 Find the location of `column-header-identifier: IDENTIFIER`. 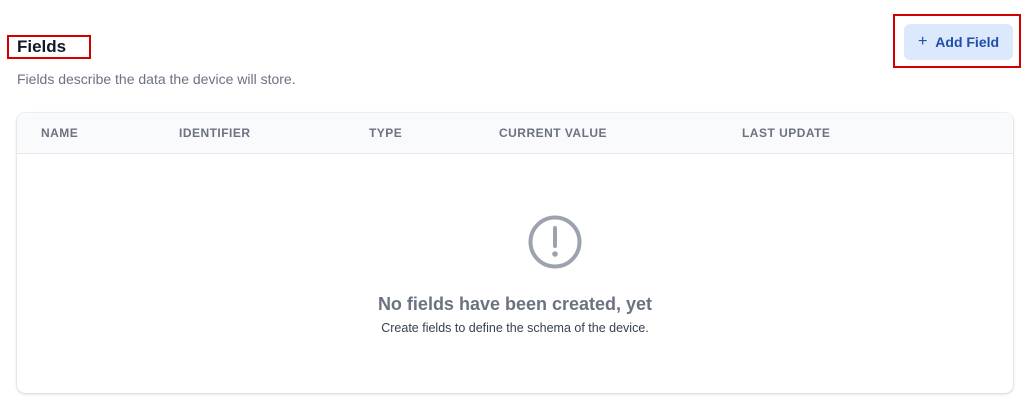

column-header-identifier: IDENTIFIER is located at coordinates (214, 133).